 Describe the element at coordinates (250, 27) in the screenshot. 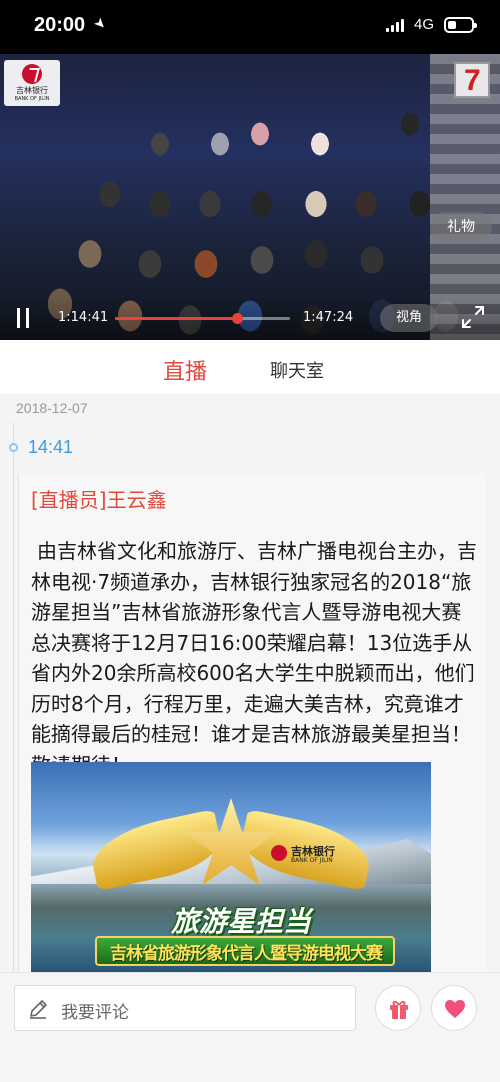

I see `status-bar: 20:00 ➤ 4G` at that location.